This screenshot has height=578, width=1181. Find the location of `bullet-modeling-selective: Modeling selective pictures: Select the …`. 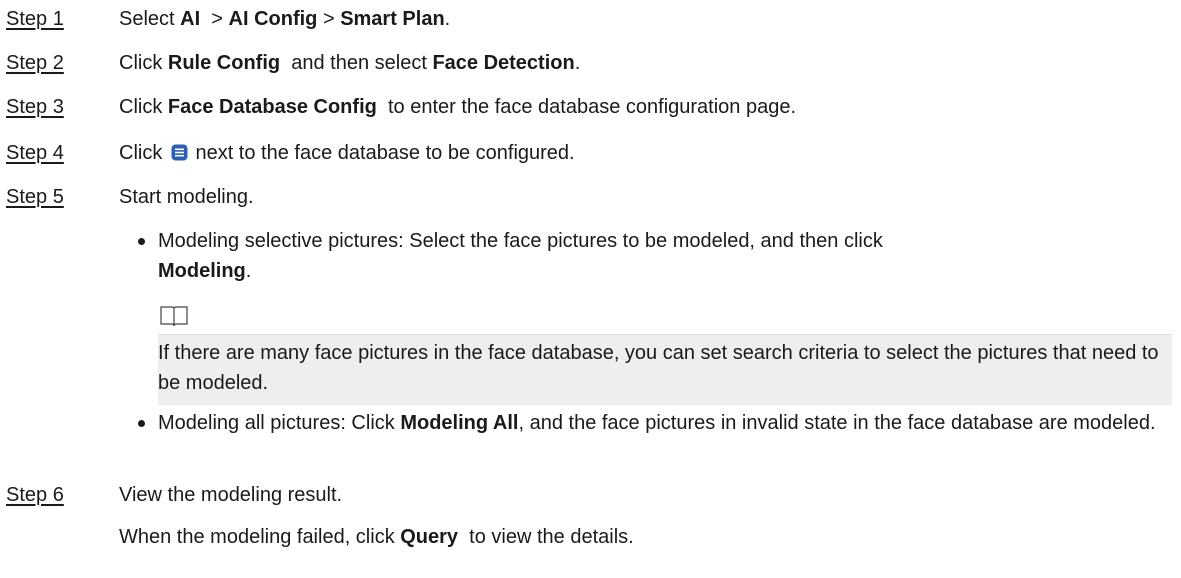

bullet-modeling-selective: Modeling selective pictures: Select the … is located at coordinates (648, 256).